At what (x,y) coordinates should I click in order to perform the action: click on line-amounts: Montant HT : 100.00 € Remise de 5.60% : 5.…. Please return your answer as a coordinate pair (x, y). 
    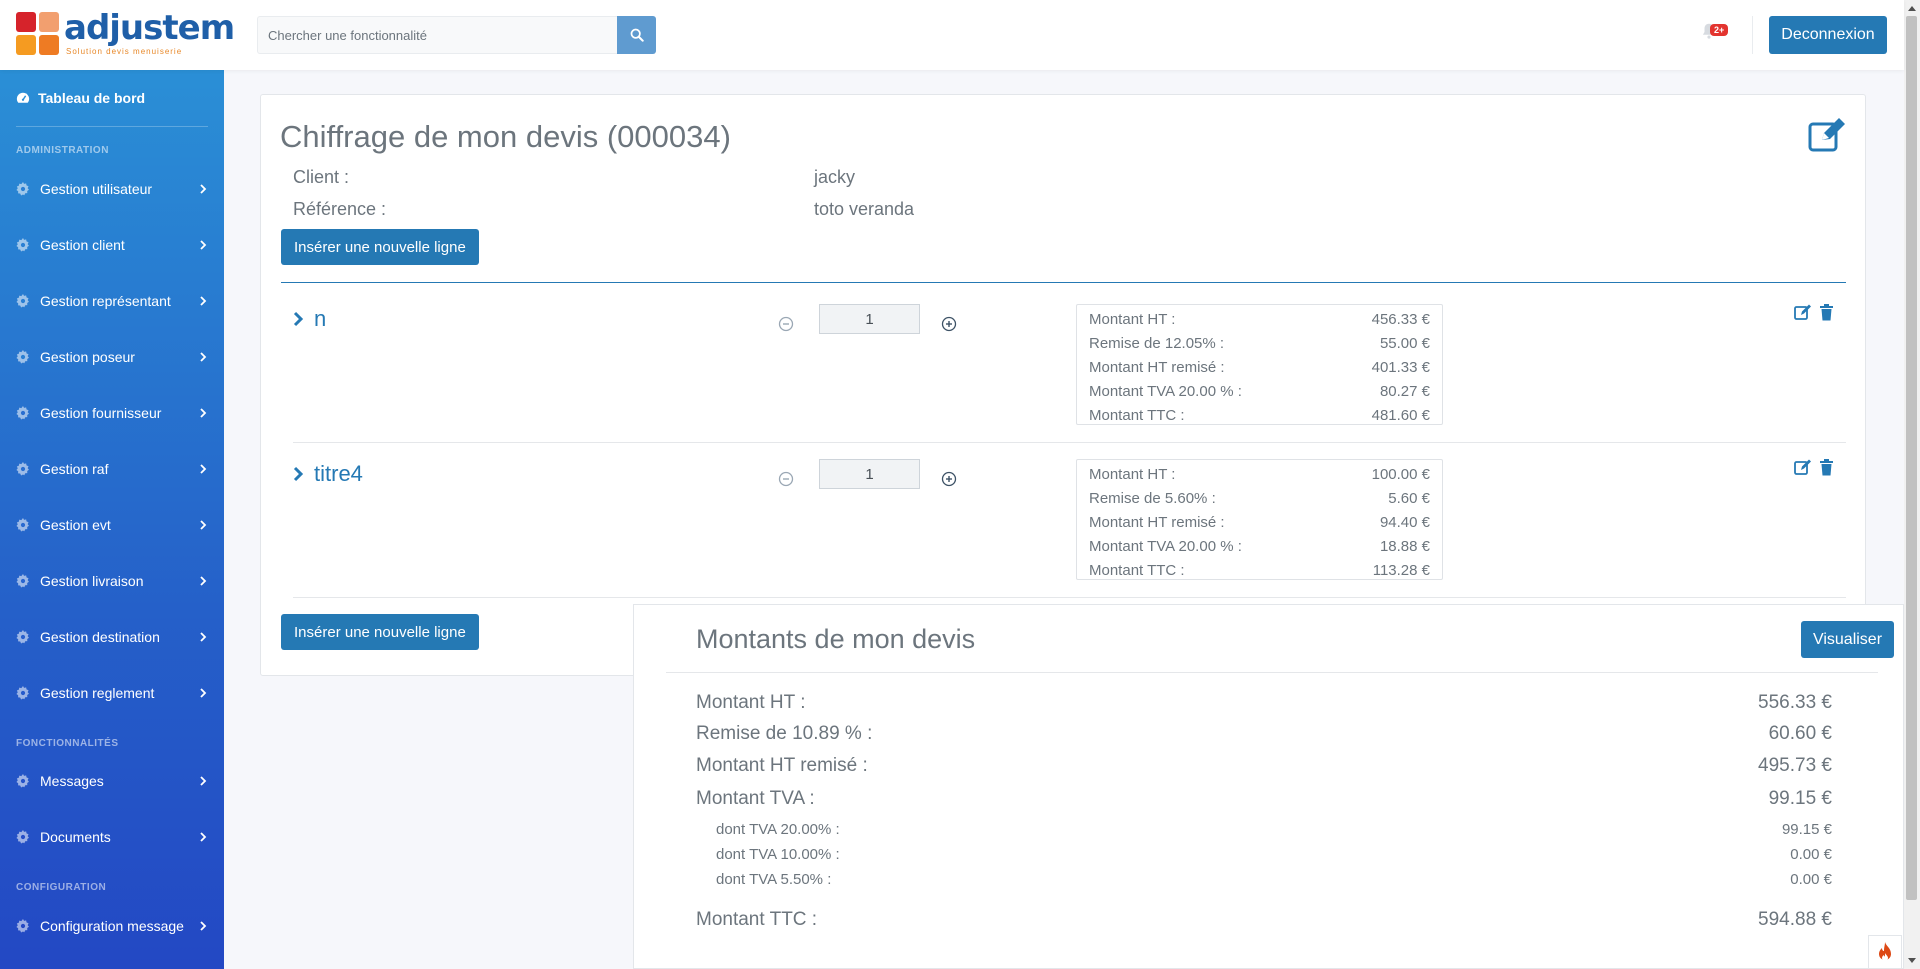
    Looking at the image, I should click on (1259, 519).